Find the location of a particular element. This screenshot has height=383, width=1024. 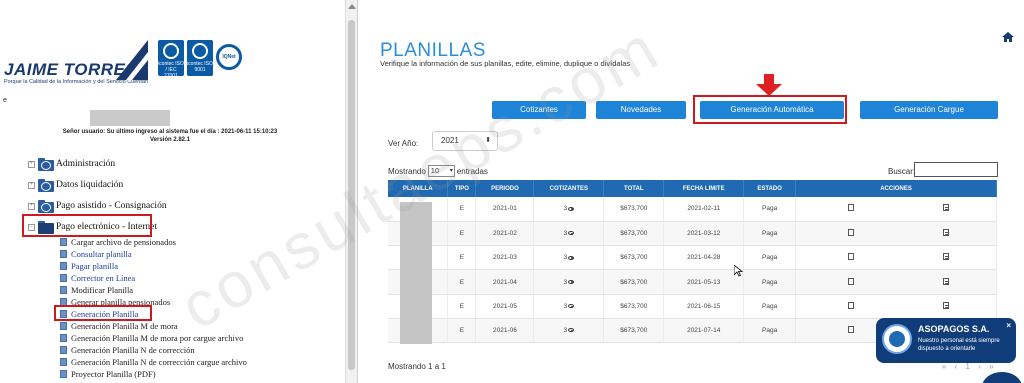

year-label: Ver Año: is located at coordinates (403, 143).